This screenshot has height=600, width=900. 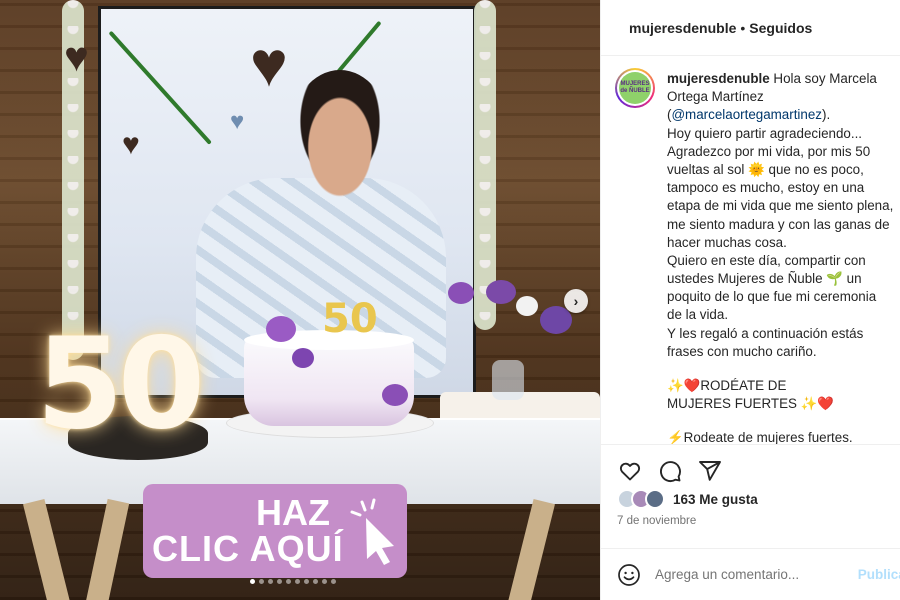 What do you see at coordinates (120, 383) in the screenshot?
I see `light-up-number: 50` at bounding box center [120, 383].